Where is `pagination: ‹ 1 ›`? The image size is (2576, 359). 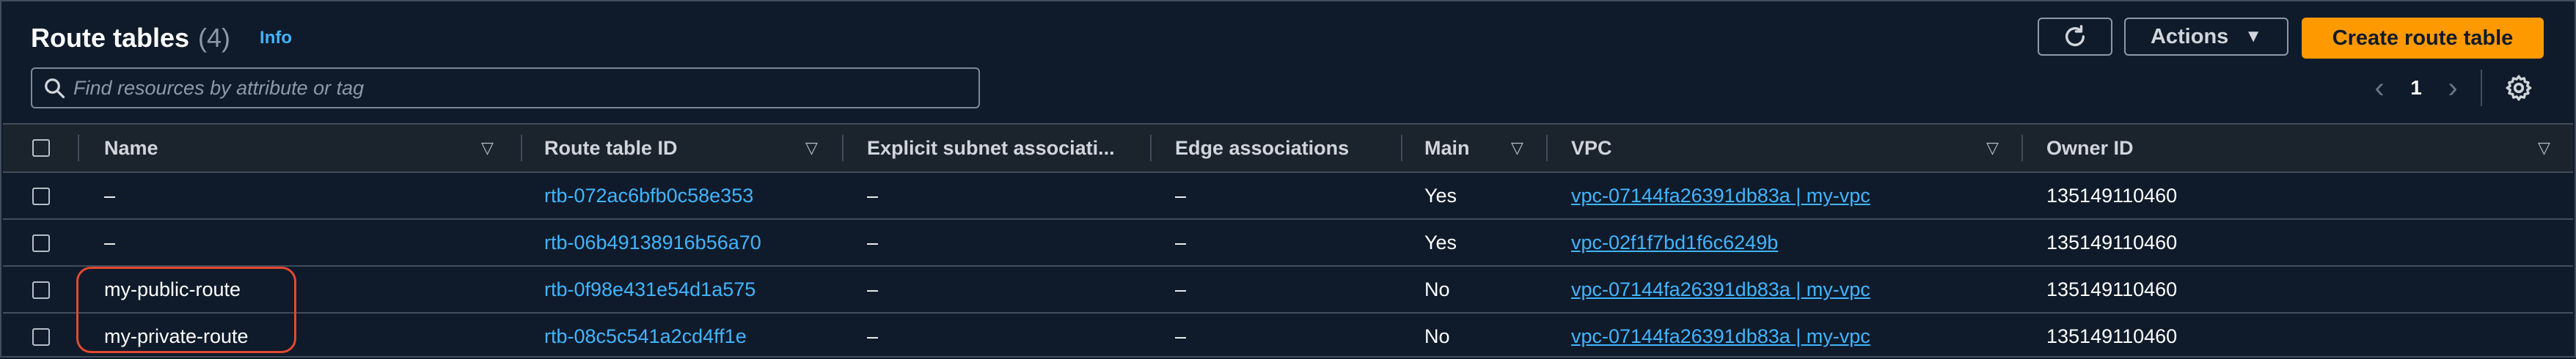
pagination: ‹ 1 › is located at coordinates (2449, 88).